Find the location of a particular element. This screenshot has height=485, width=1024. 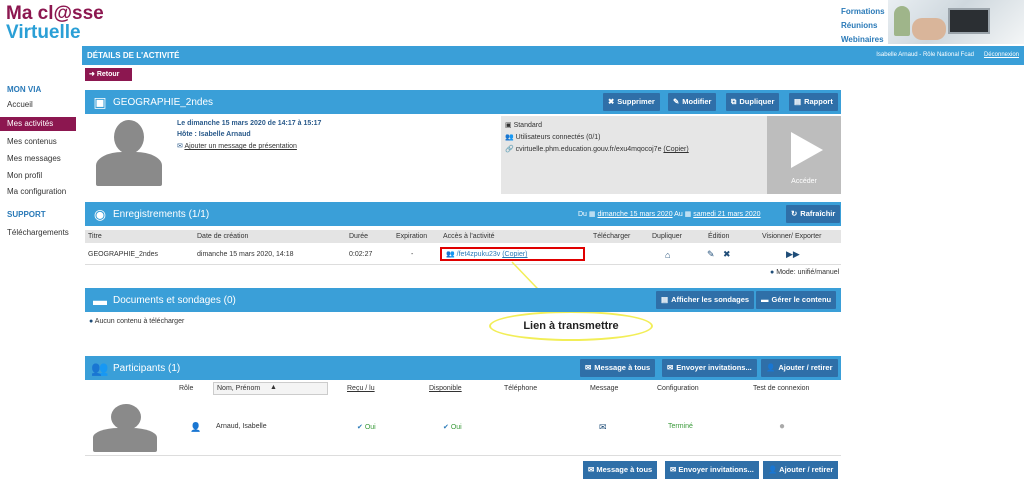

name-sort-header: Nom, Prénom ▲ is located at coordinates (270, 388).